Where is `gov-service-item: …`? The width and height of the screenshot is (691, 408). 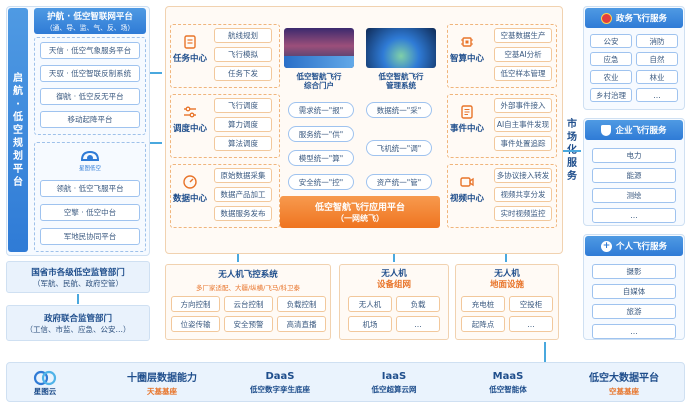 gov-service-item: … is located at coordinates (657, 95).